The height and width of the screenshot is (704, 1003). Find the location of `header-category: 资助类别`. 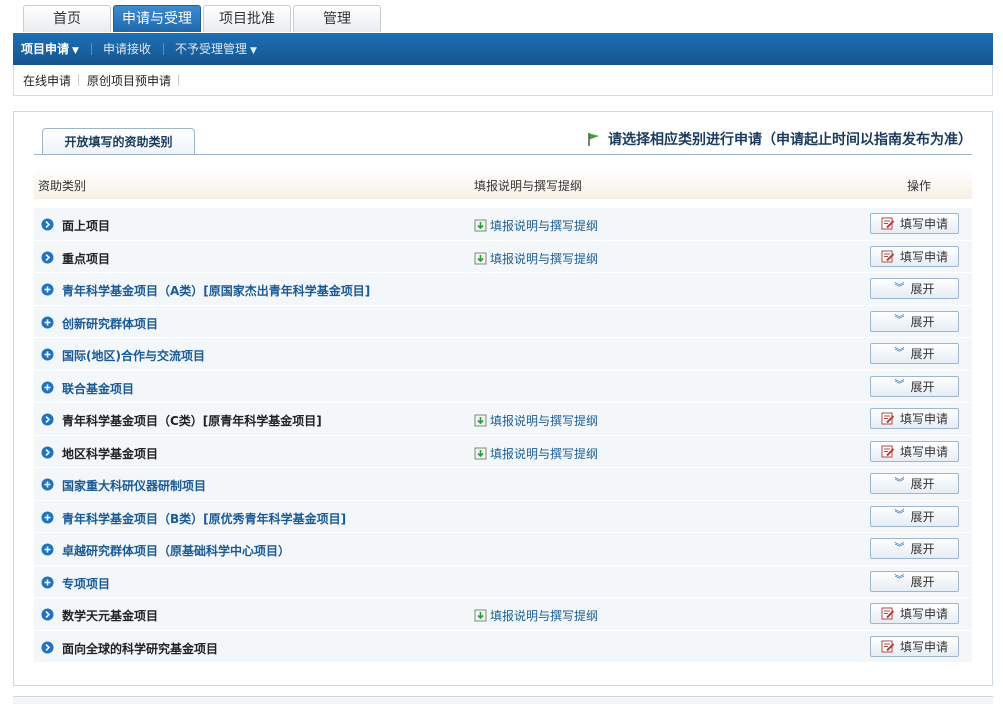

header-category: 资助类别 is located at coordinates (62, 186).